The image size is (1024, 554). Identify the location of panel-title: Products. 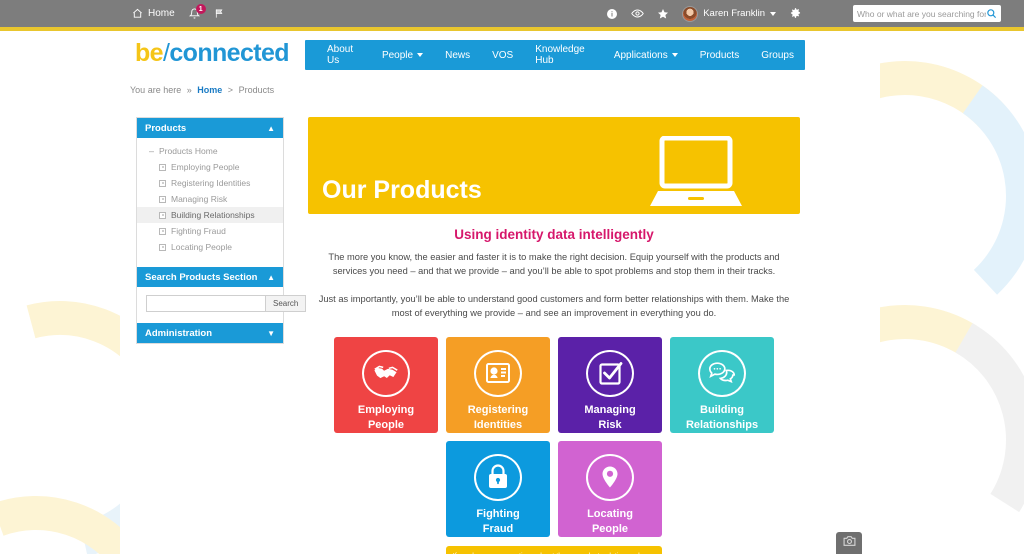
(166, 128).